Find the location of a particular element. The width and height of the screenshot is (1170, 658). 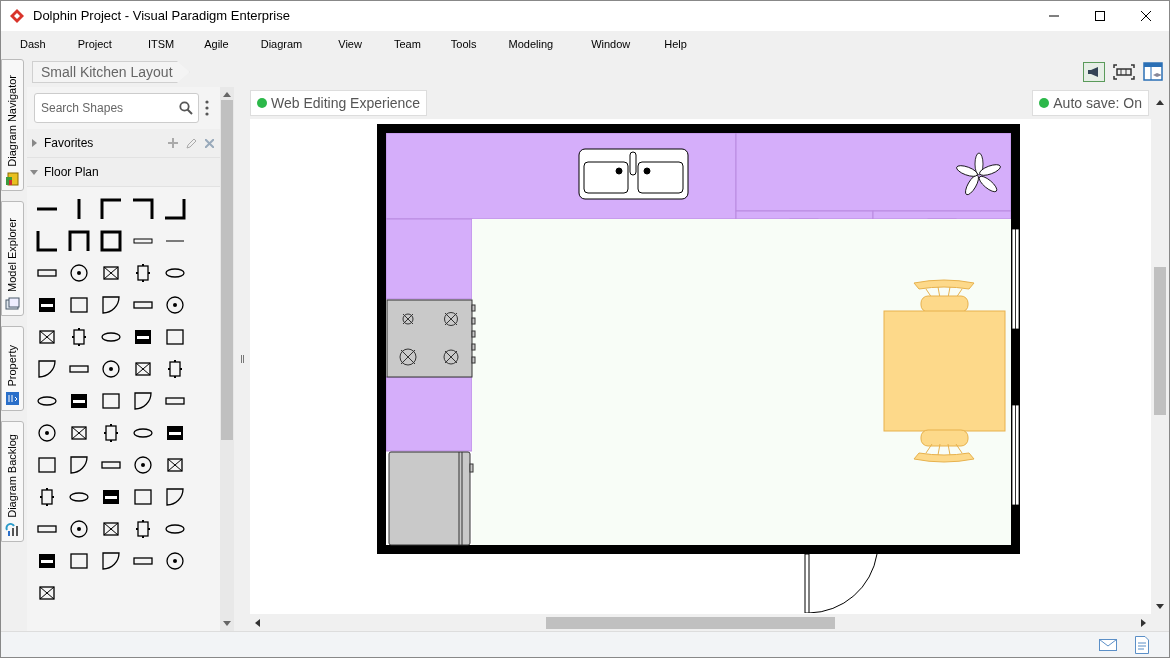

refrigerator is located at coordinates (431, 498).